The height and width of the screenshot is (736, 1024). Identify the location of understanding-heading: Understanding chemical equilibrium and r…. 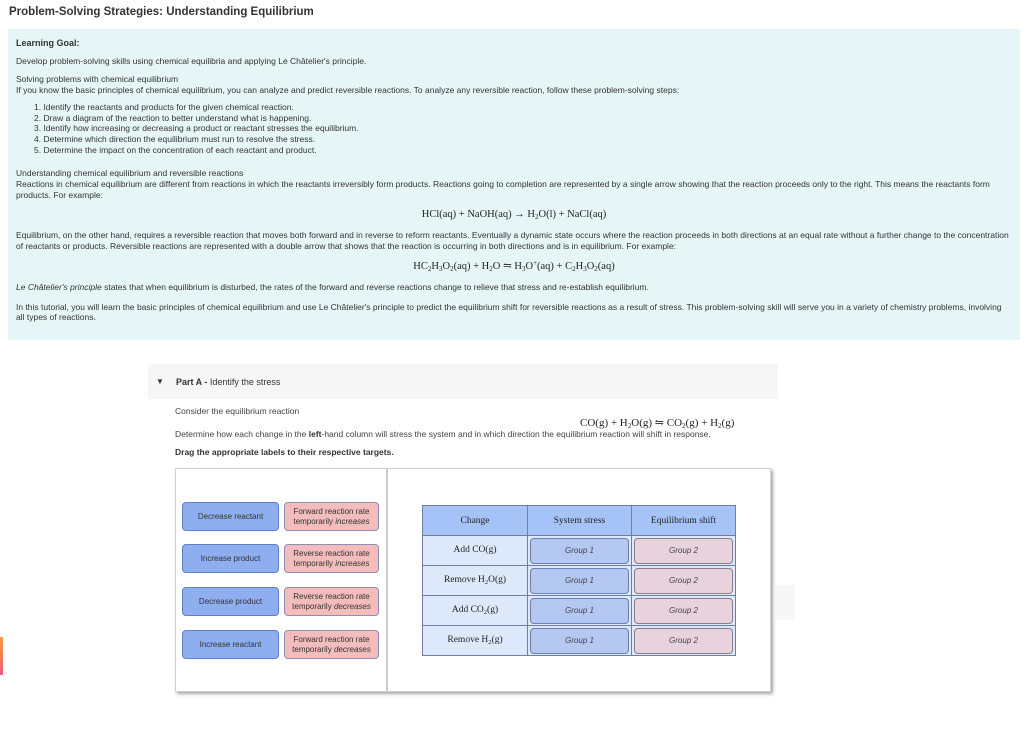
(130, 173).